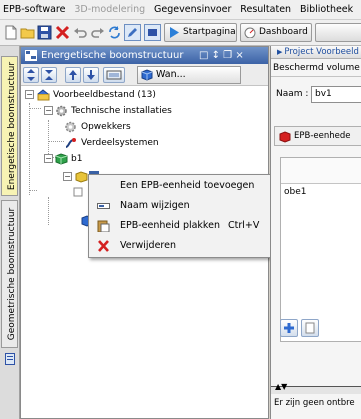 The width and height of the screenshot is (361, 419). What do you see at coordinates (170, 225) in the screenshot?
I see `menu-item-label: EPB-eenheid plakken` at bounding box center [170, 225].